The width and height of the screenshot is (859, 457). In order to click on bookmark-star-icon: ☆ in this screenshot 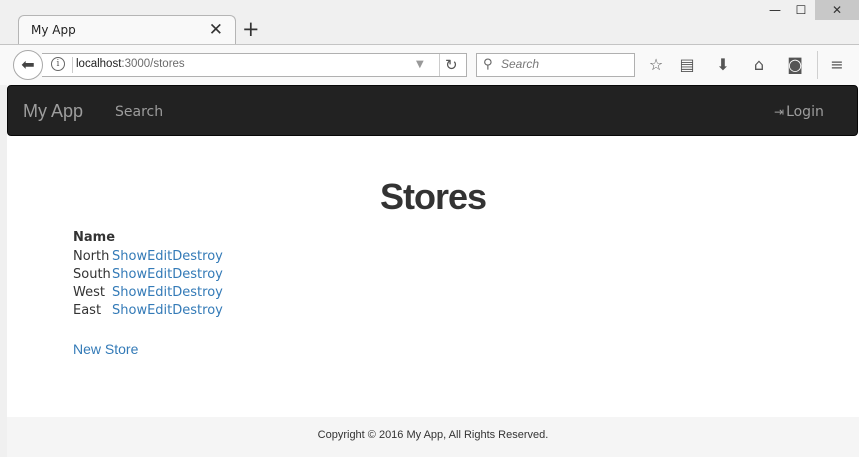, I will do `click(656, 65)`.